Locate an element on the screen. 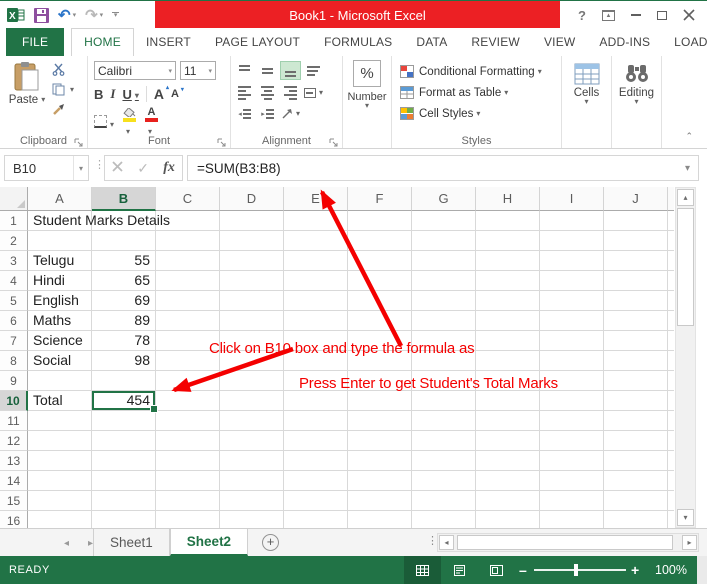  cell-a8: Social is located at coordinates (60, 361).